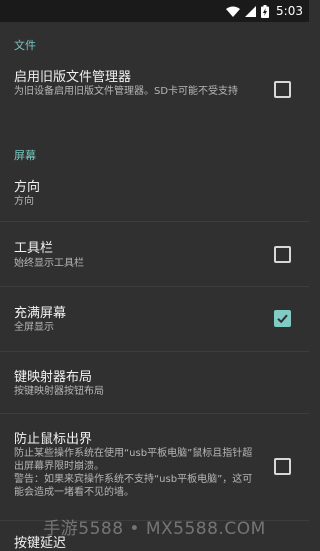 This screenshot has height=551, width=320. What do you see at coordinates (126, 91) in the screenshot?
I see `pref-summary: 为旧设备启用旧版文件管理器。SD卡可能不受支持` at bounding box center [126, 91].